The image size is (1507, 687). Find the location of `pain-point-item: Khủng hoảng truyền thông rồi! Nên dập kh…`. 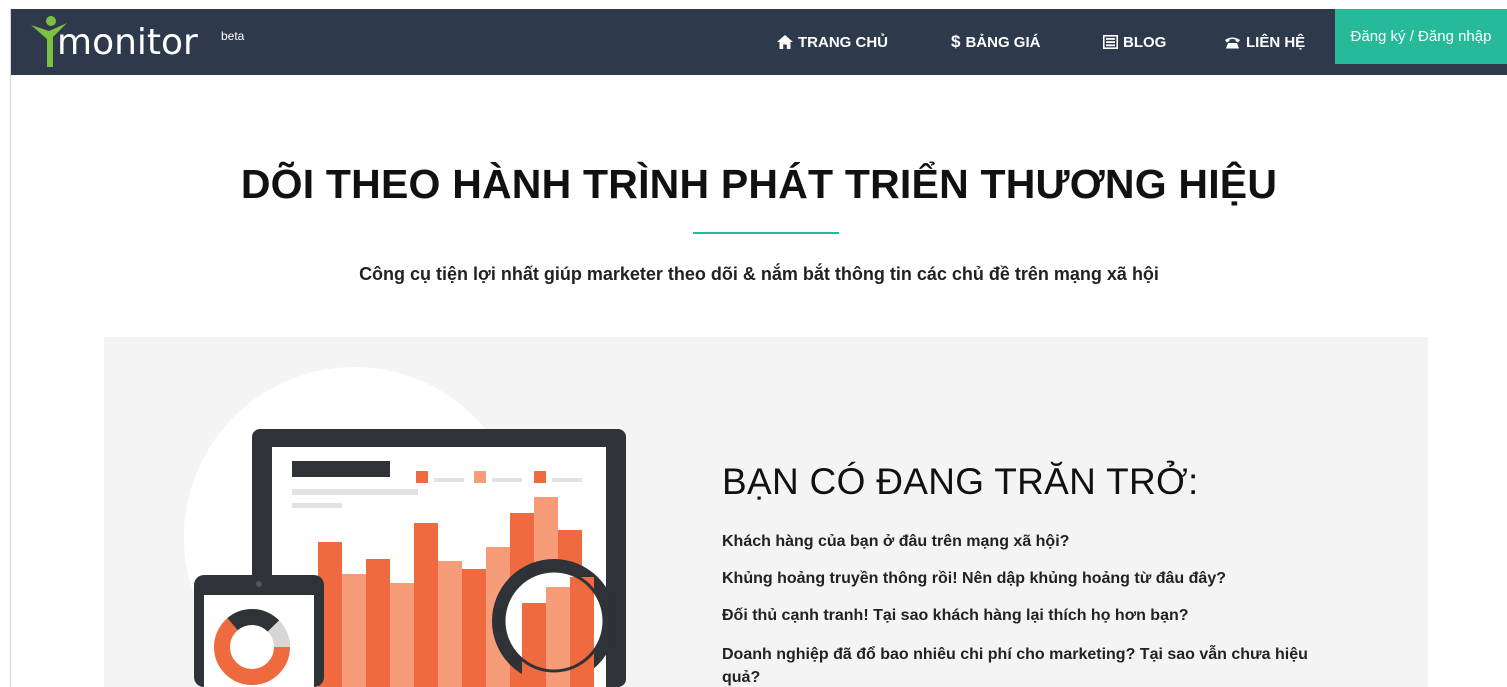

pain-point-item: Khủng hoảng truyền thông rồi! Nên dập kh… is located at coordinates (974, 578).